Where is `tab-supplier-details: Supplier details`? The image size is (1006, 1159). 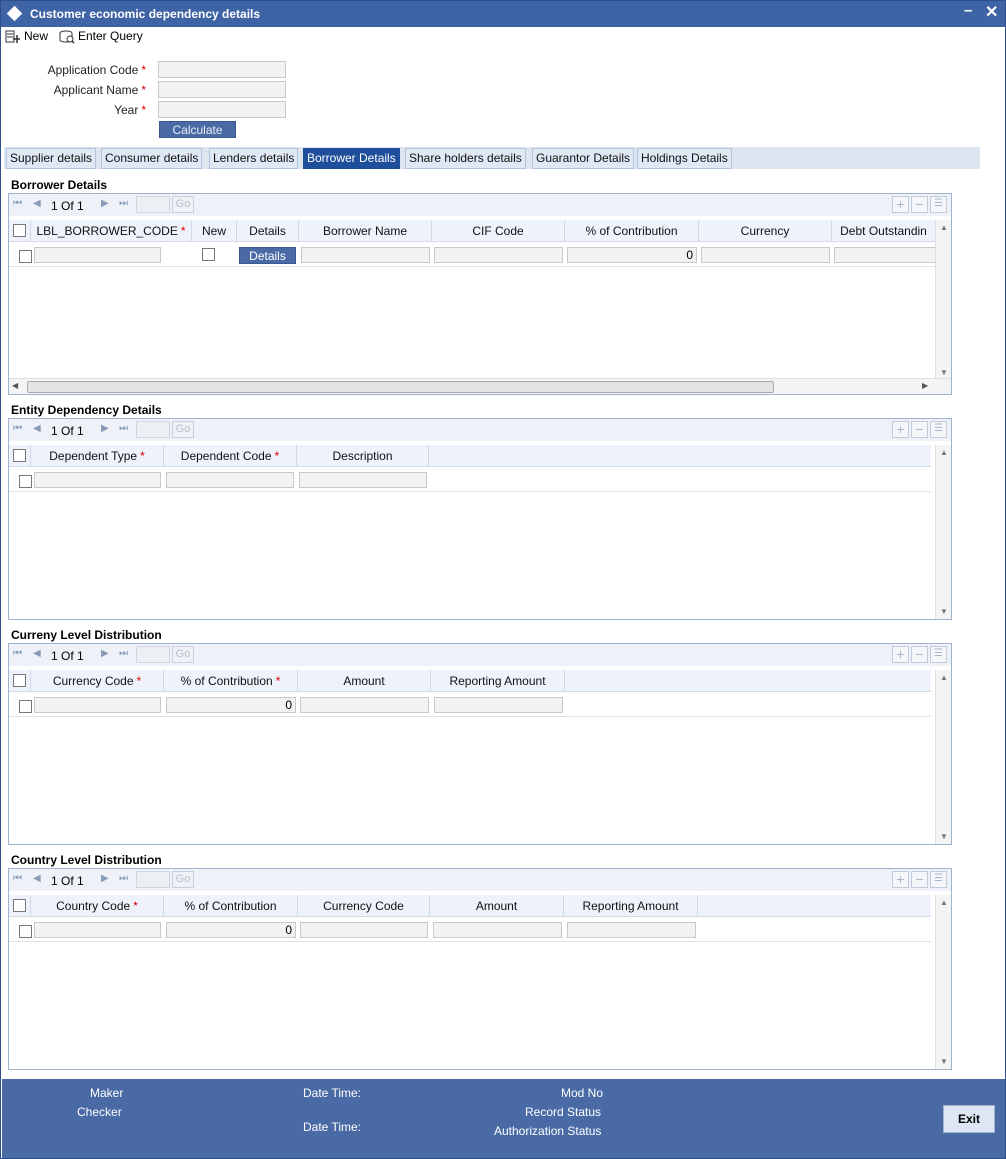 tab-supplier-details: Supplier details is located at coordinates (51, 158).